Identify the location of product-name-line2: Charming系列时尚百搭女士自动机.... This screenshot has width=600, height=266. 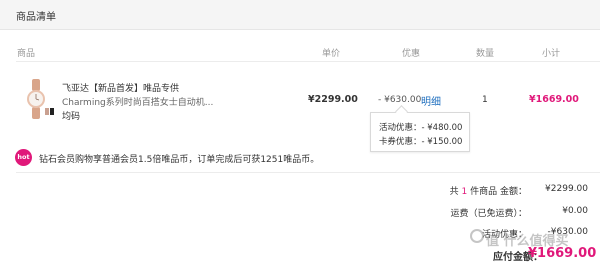
(137, 101).